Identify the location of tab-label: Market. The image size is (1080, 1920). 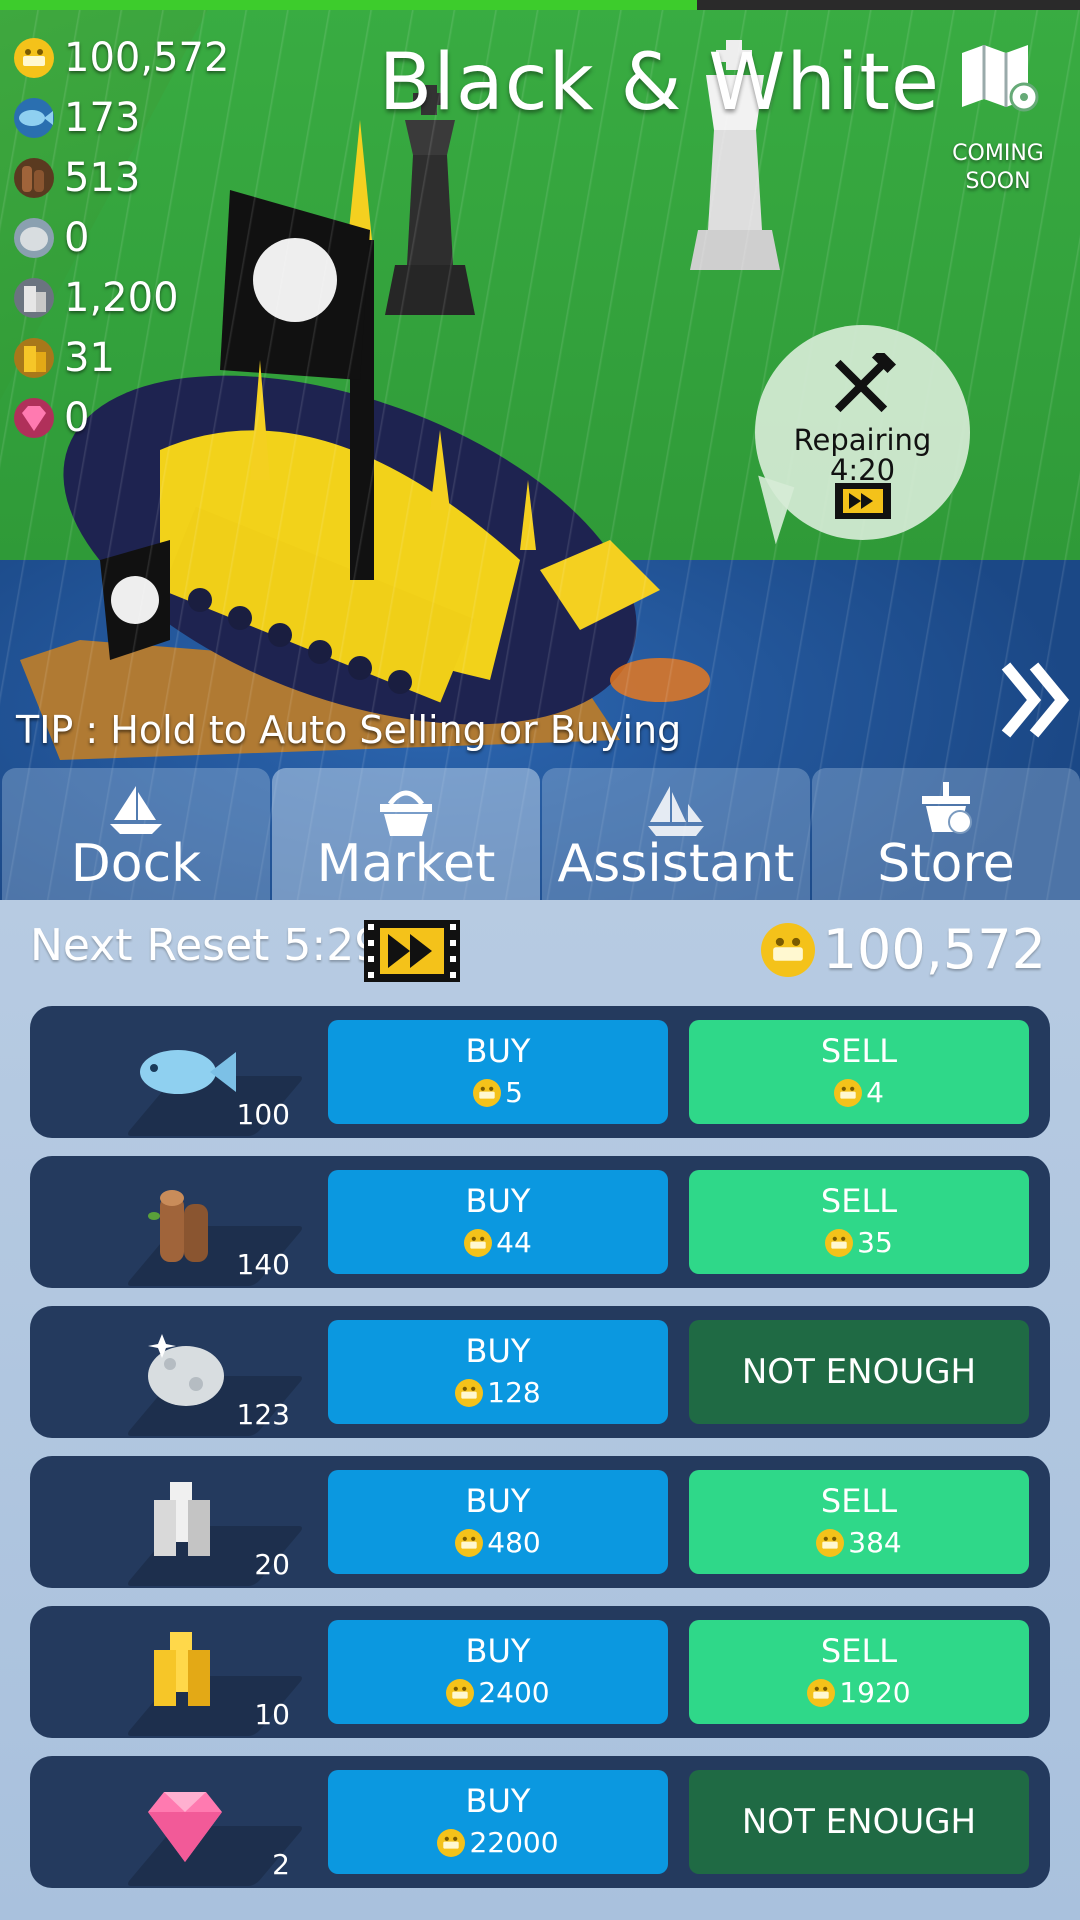
(406, 864).